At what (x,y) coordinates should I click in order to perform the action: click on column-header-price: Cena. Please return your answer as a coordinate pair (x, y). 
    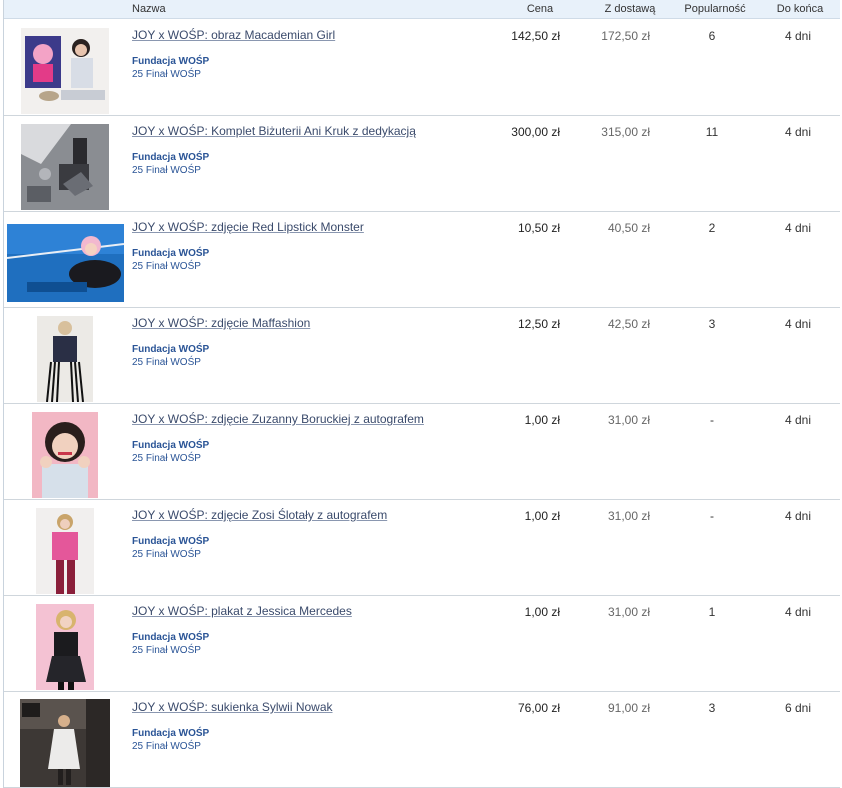
    Looking at the image, I should click on (540, 9).